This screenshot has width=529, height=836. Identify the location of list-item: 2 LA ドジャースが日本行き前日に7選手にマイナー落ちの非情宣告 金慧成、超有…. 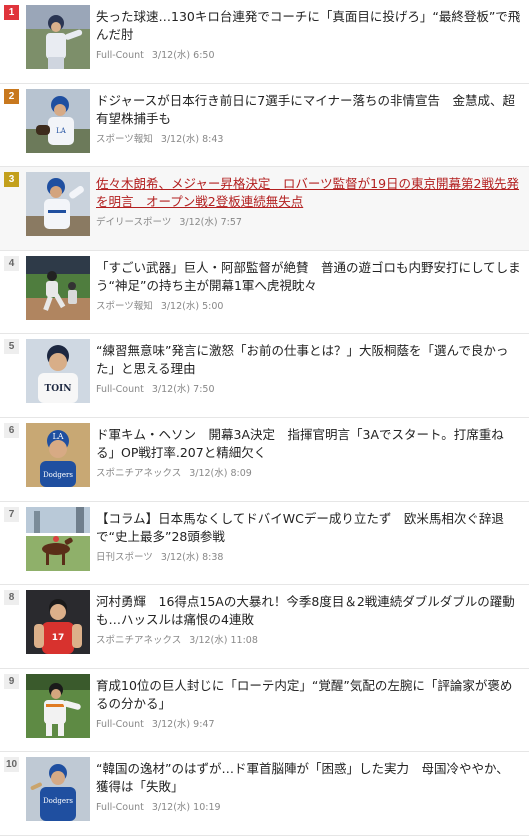
(264, 125).